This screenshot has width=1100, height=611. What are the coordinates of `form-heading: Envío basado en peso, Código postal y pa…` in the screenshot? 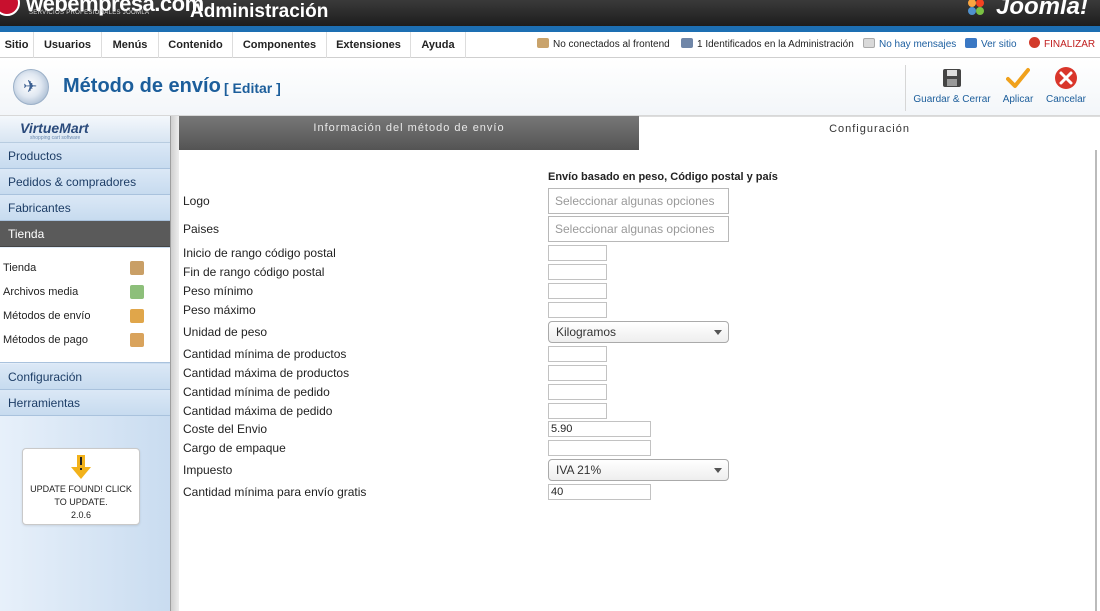 It's located at (663, 177).